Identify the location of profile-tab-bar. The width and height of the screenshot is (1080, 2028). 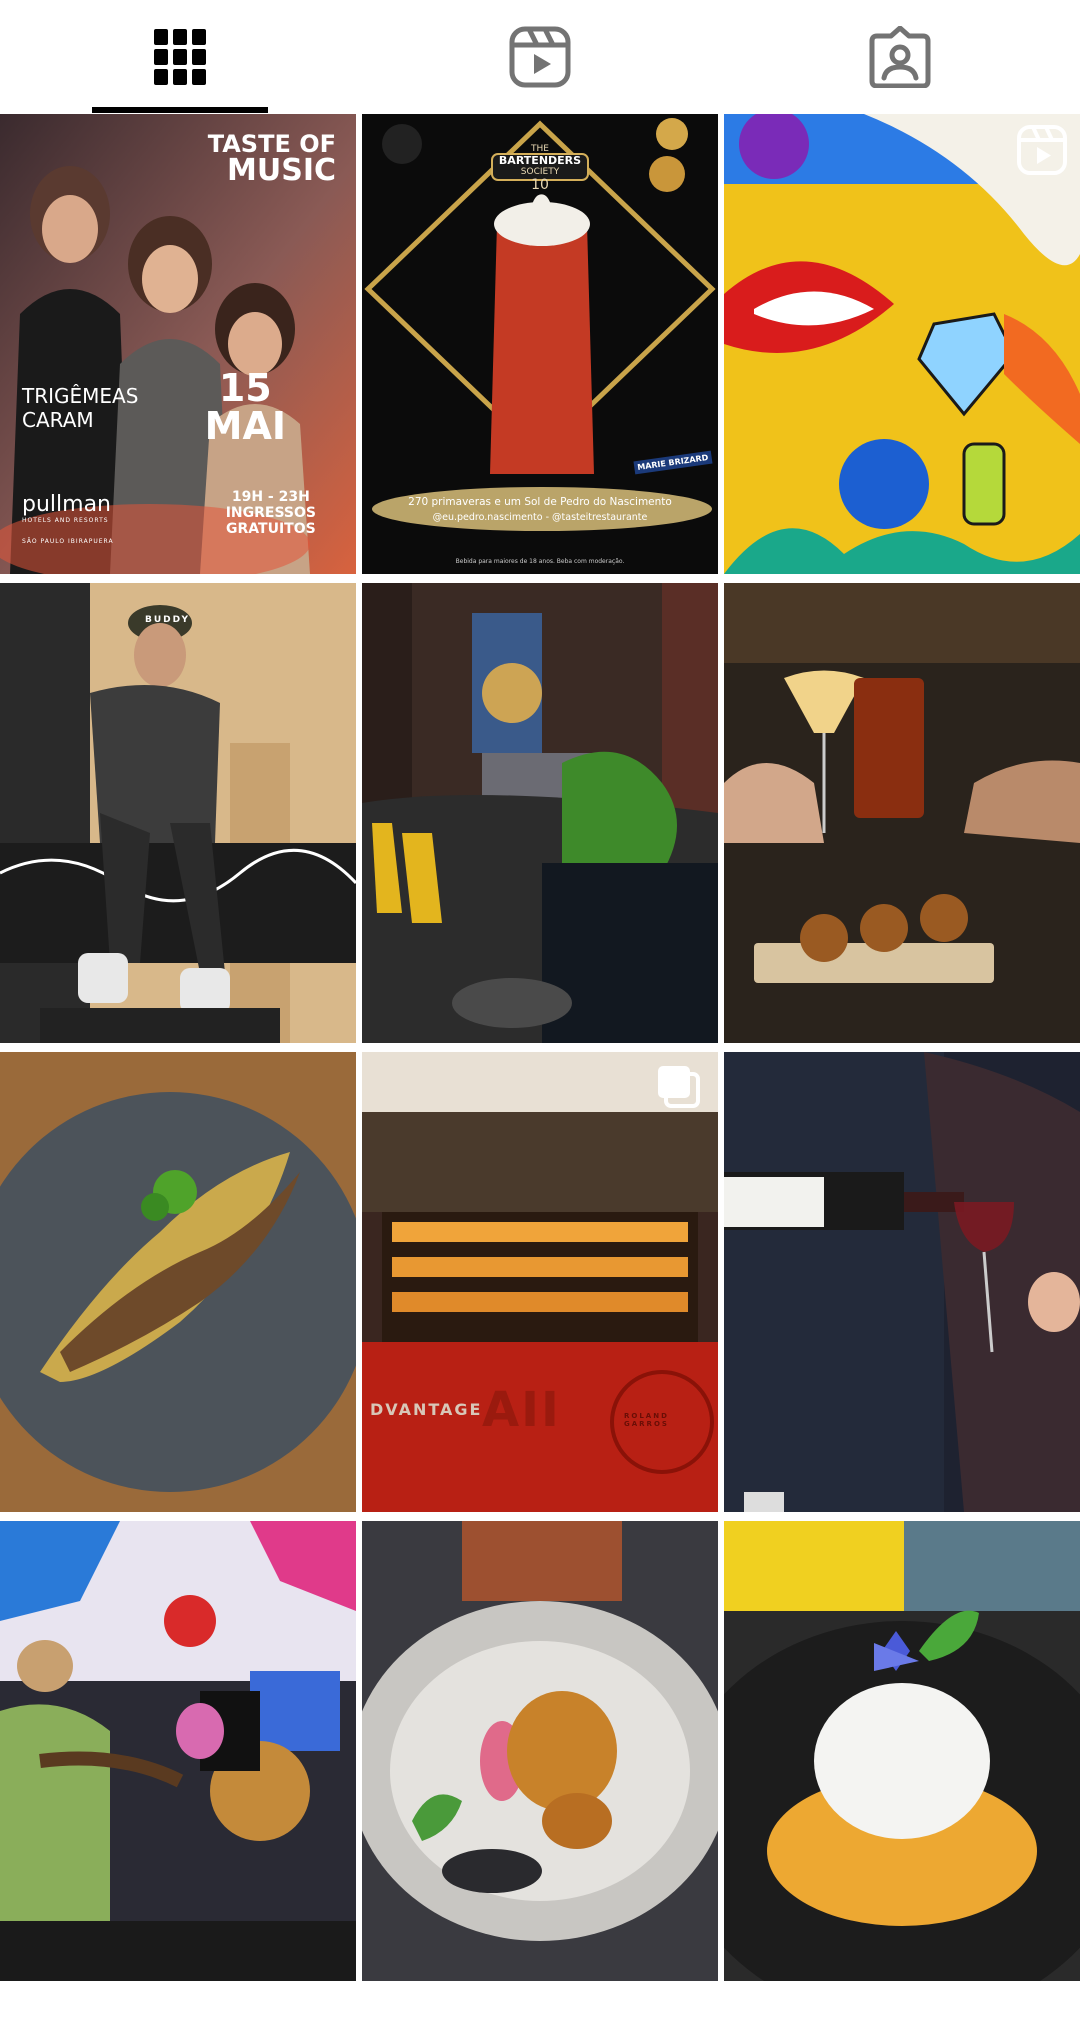
(540, 57).